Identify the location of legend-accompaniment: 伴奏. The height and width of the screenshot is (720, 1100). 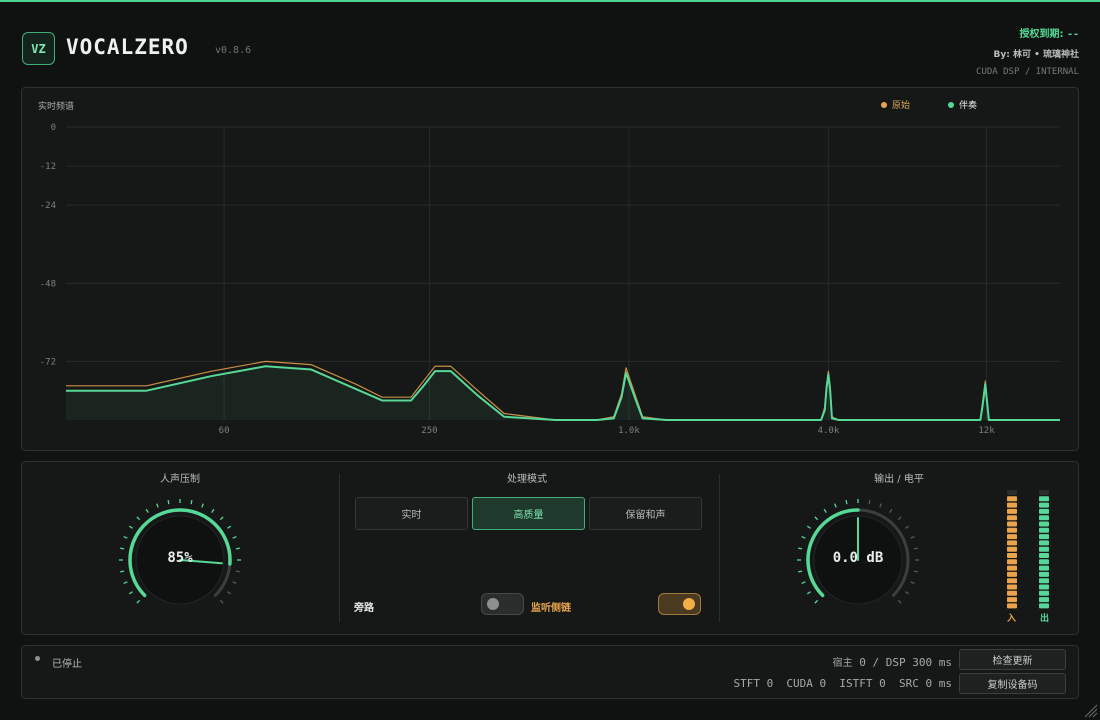
(962, 104).